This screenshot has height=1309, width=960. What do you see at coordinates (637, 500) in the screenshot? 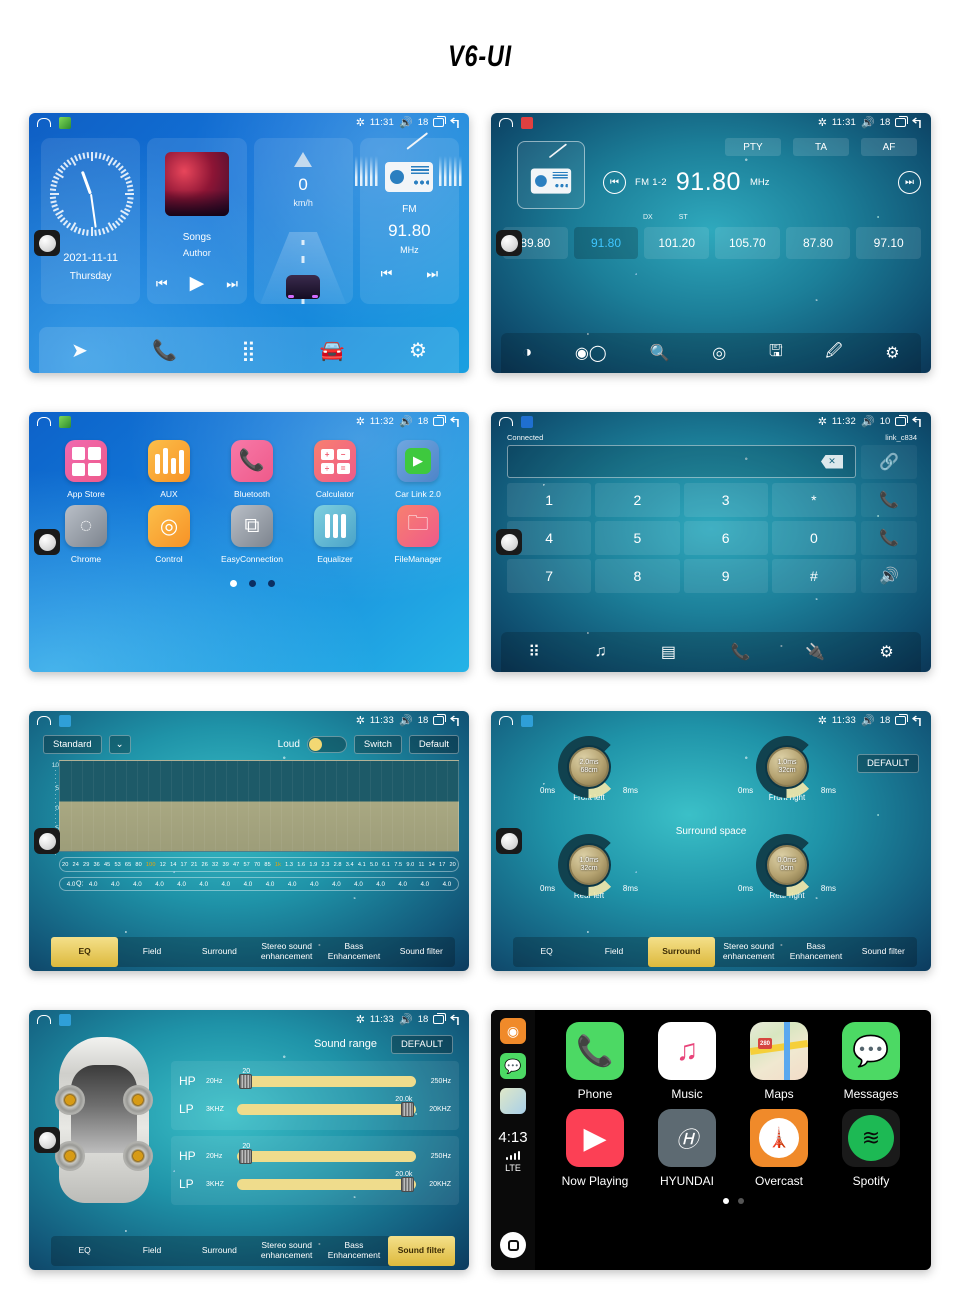
I see `key-2: 2` at bounding box center [637, 500].